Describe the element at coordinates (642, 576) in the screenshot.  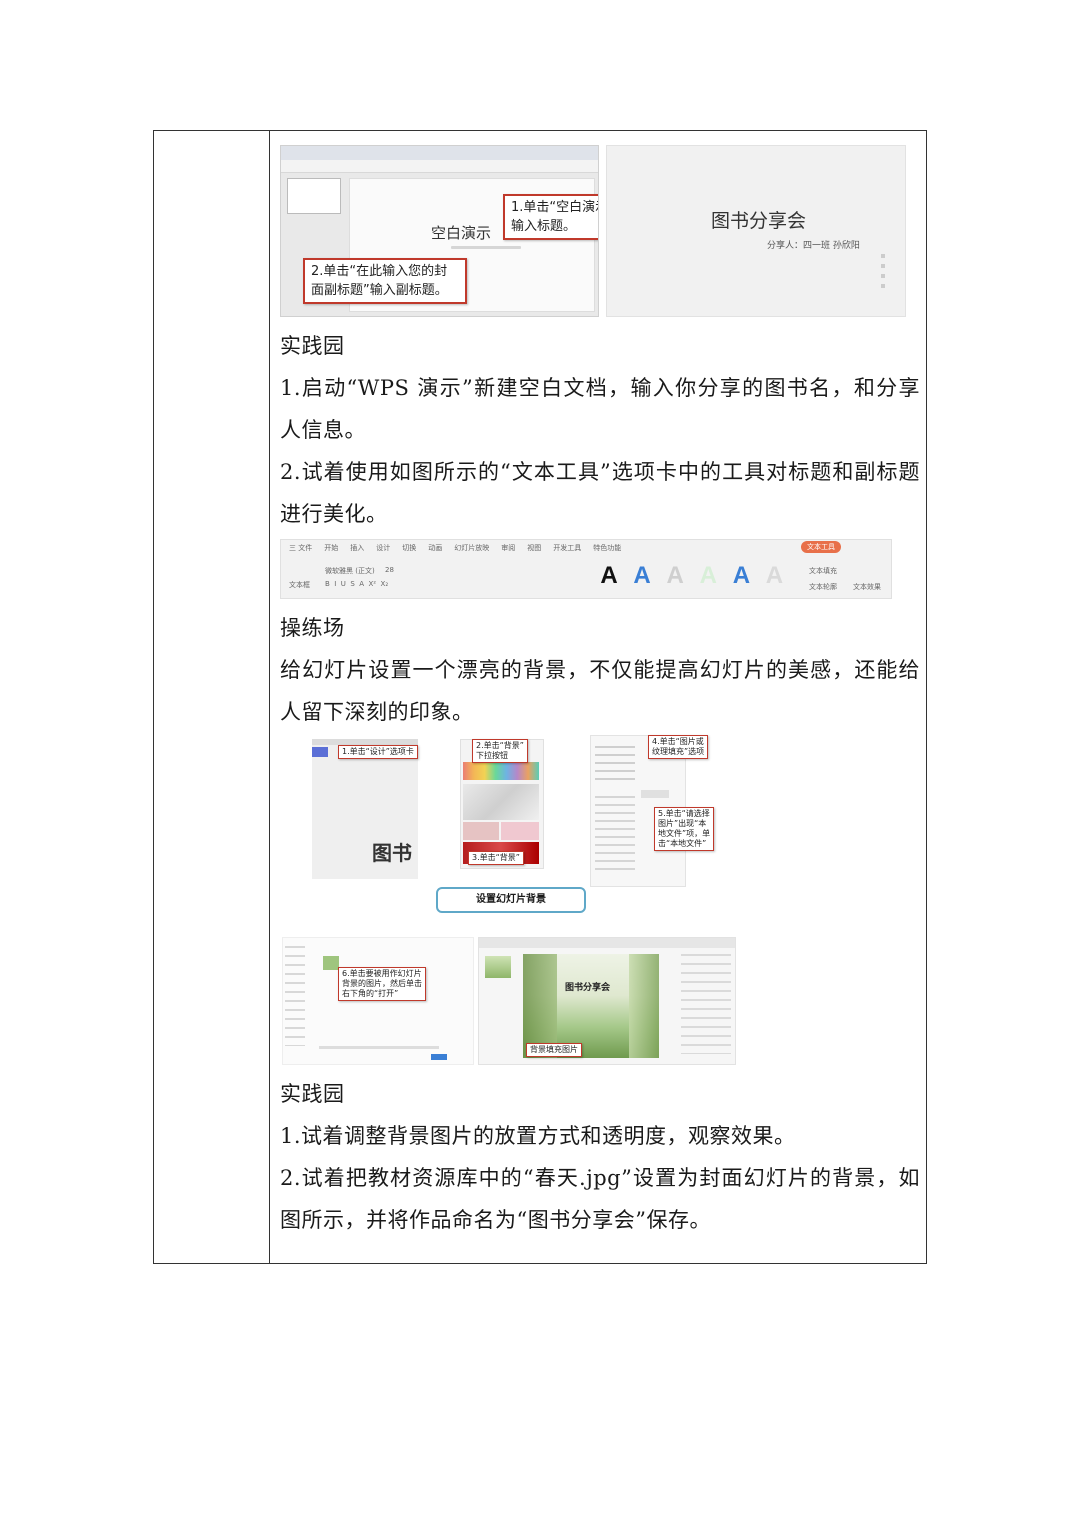
I see `wordart-style-blue: A` at that location.